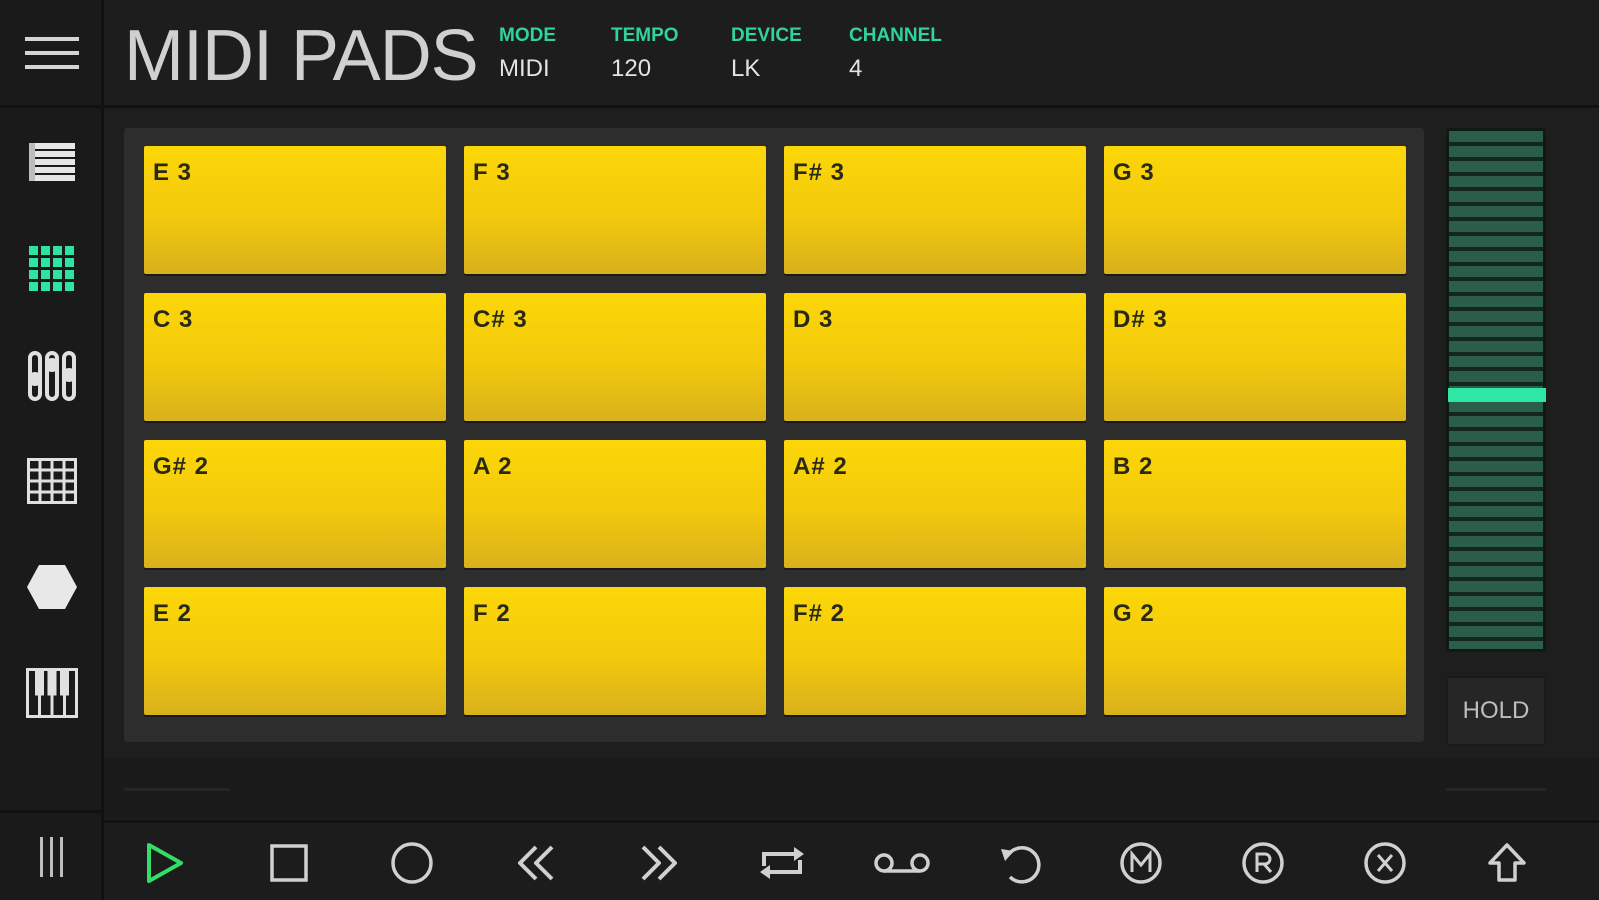 This screenshot has width=1599, height=900. Describe the element at coordinates (1255, 504) in the screenshot. I see `pad: B 2` at that location.